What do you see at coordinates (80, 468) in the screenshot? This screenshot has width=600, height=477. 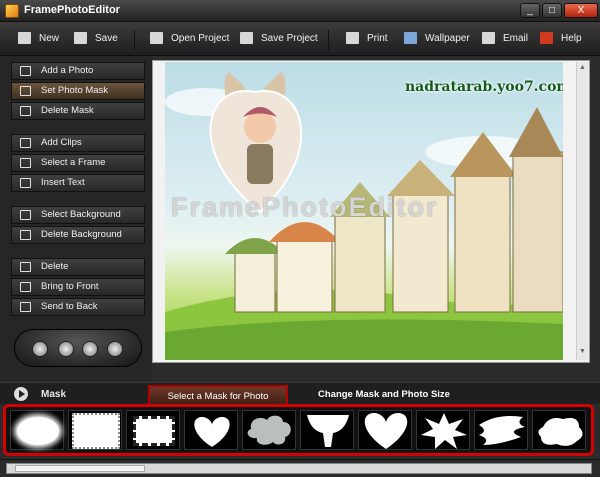 I see `scroll-thumb` at bounding box center [80, 468].